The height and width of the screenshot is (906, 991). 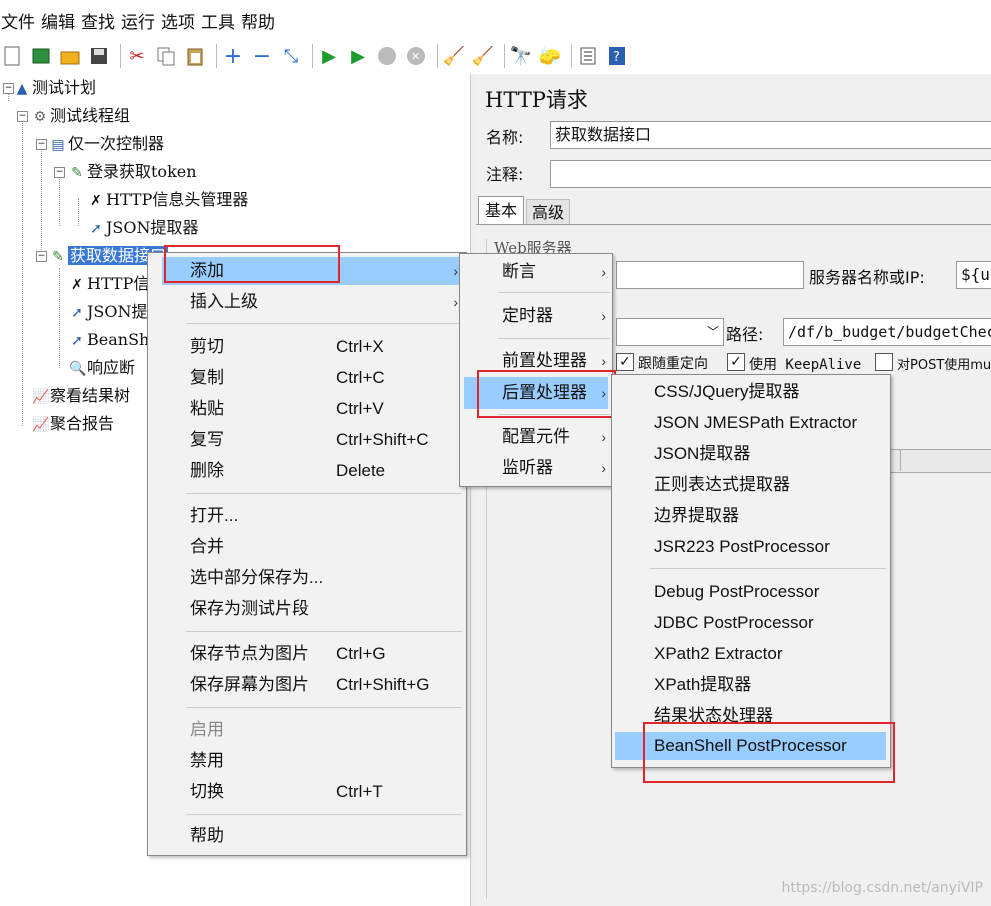 What do you see at coordinates (325, 685) in the screenshot?
I see `menu-item-save-screen-image: 保存屏幕为图片 Ctrl+Shift+G` at bounding box center [325, 685].